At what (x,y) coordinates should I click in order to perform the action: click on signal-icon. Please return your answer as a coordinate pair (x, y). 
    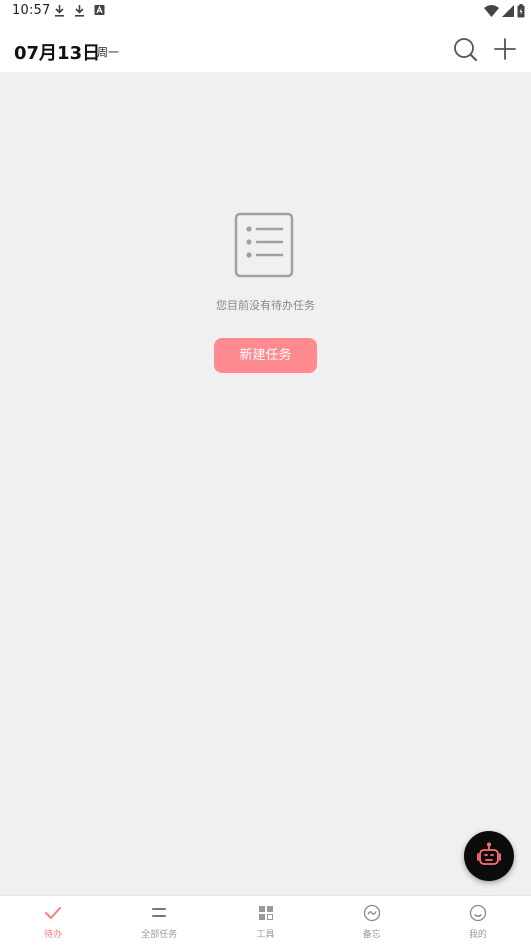
    Looking at the image, I should click on (508, 11).